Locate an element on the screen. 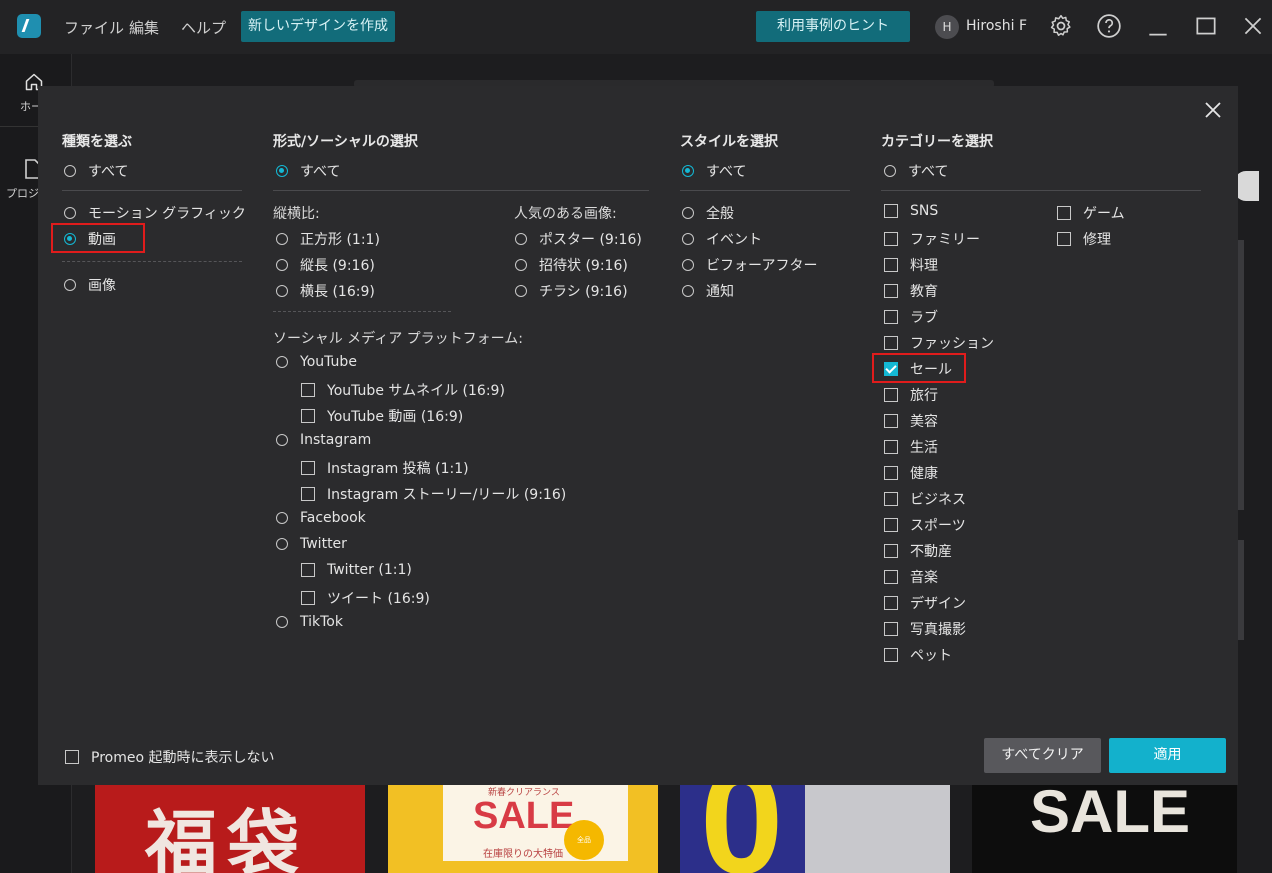  type-option-all: すべて is located at coordinates (96, 171).